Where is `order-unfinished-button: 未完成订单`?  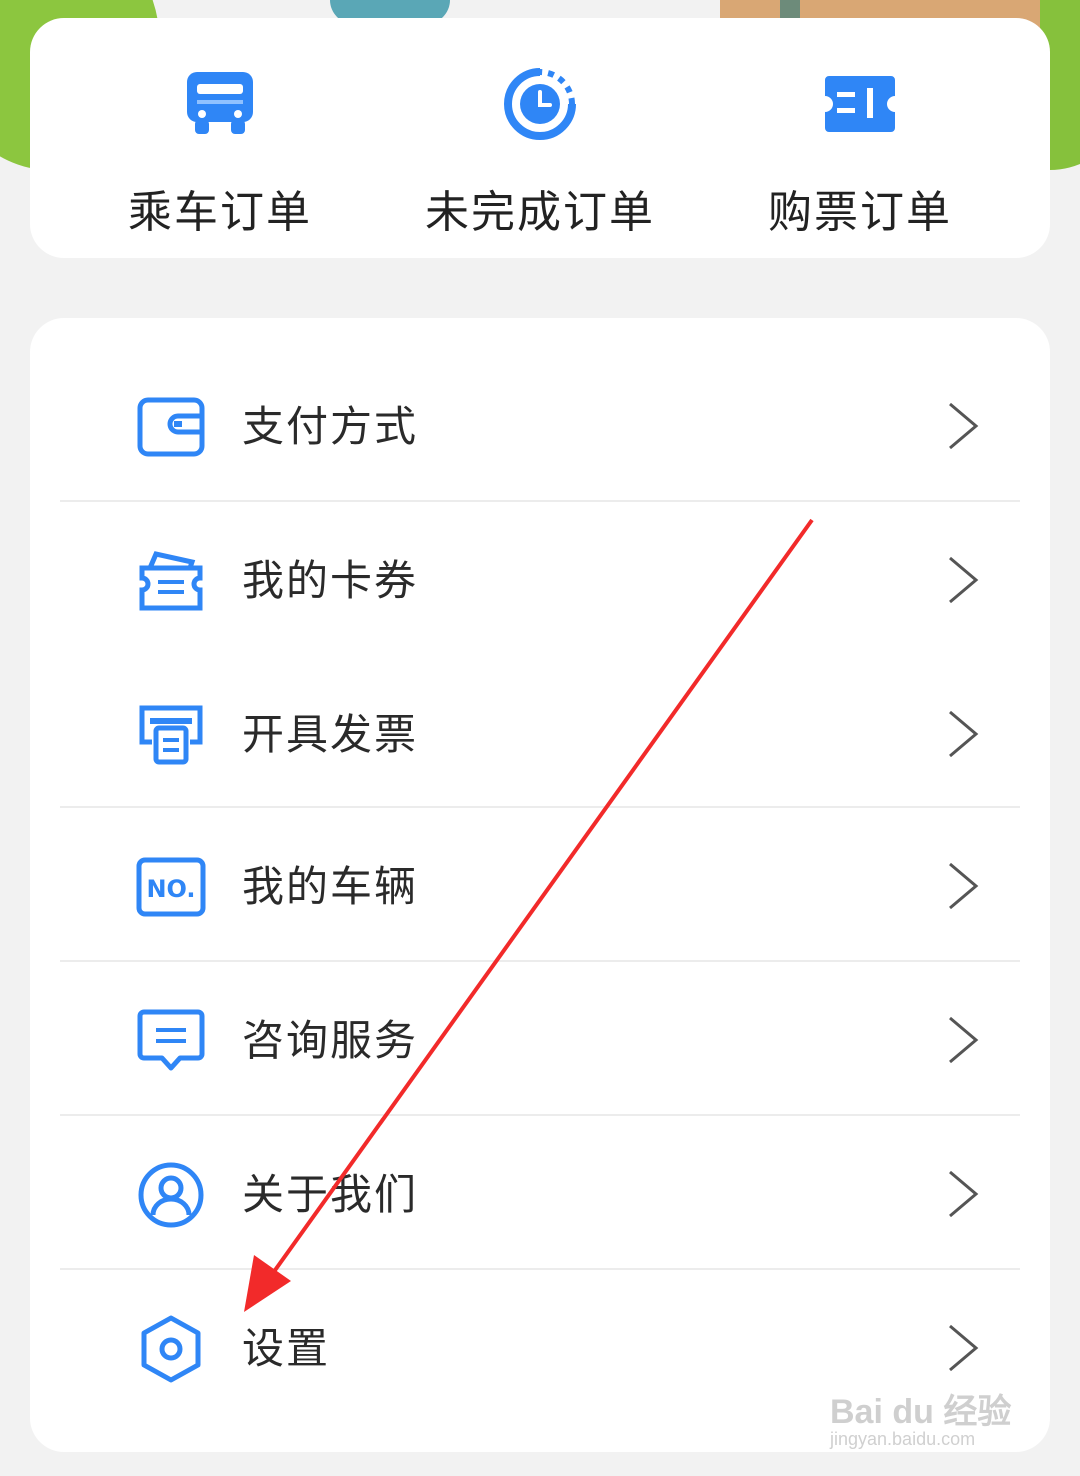 order-unfinished-button: 未完成订单 is located at coordinates (540, 138).